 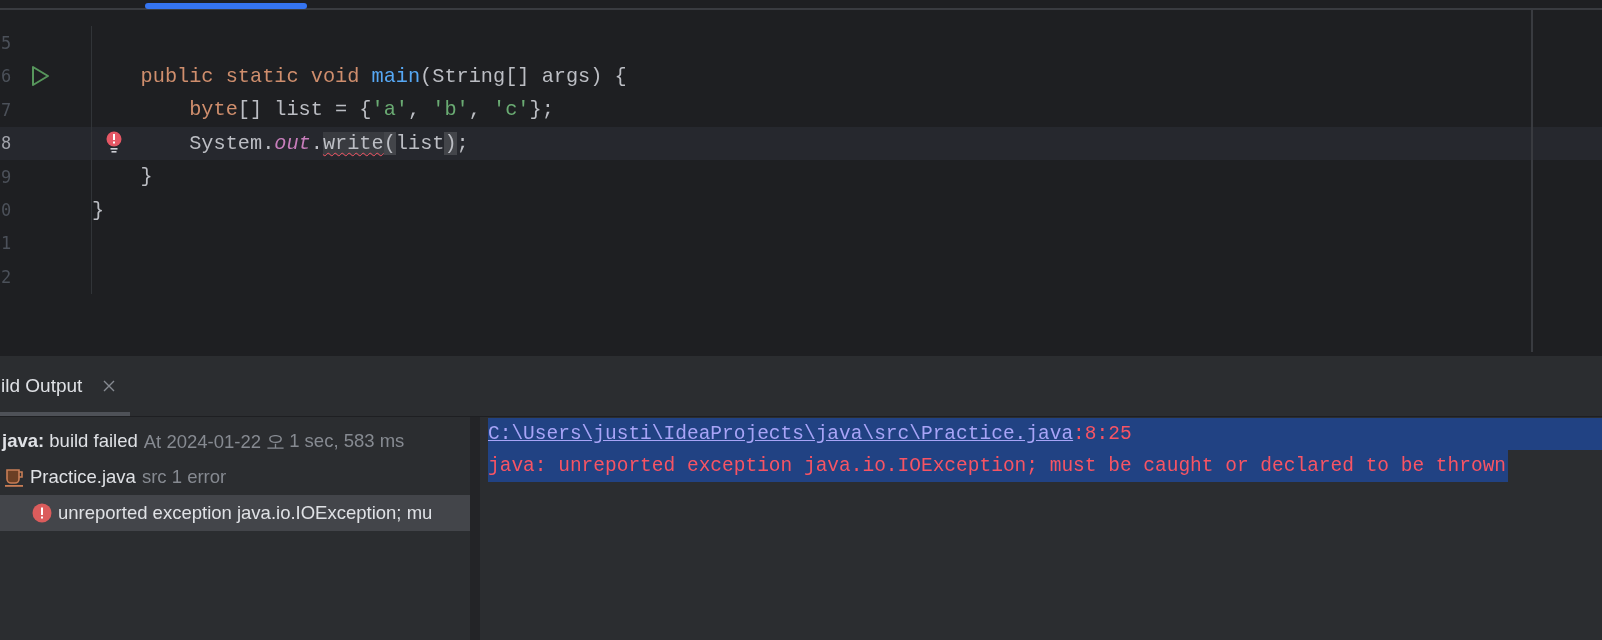 What do you see at coordinates (347, 441) in the screenshot?
I see `build-duration: 1 sec, 583 ms` at bounding box center [347, 441].